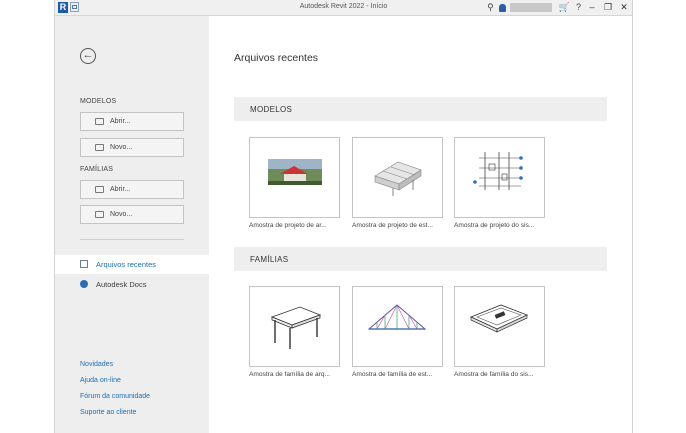  What do you see at coordinates (530, 7) in the screenshot?
I see `user-name-redacted` at bounding box center [530, 7].